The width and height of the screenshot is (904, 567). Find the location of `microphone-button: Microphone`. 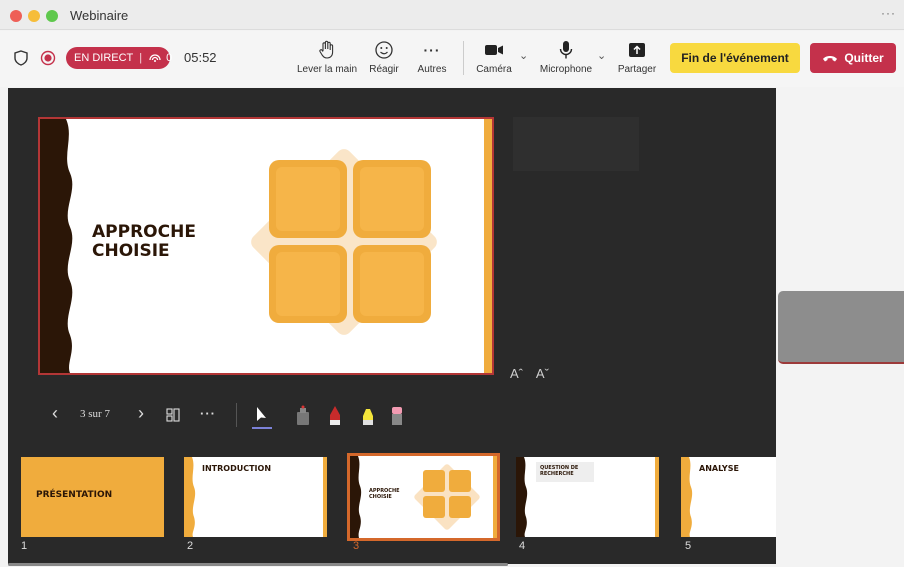

microphone-button: Microphone is located at coordinates (566, 59).